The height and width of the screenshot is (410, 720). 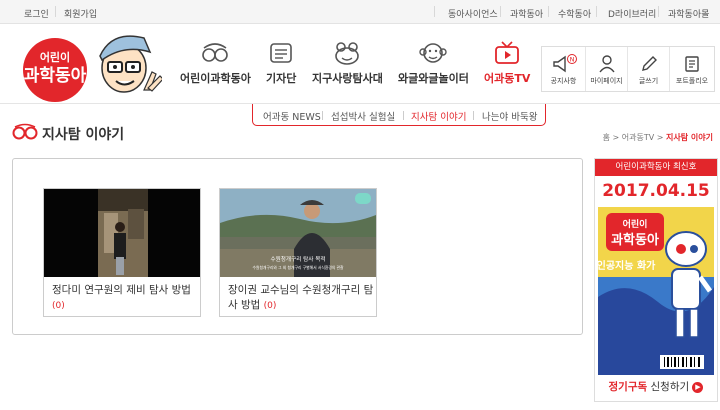 I want to click on user-tools: N 공지사항 마이페이지 글쓰기 포트폴리오, so click(x=628, y=69).